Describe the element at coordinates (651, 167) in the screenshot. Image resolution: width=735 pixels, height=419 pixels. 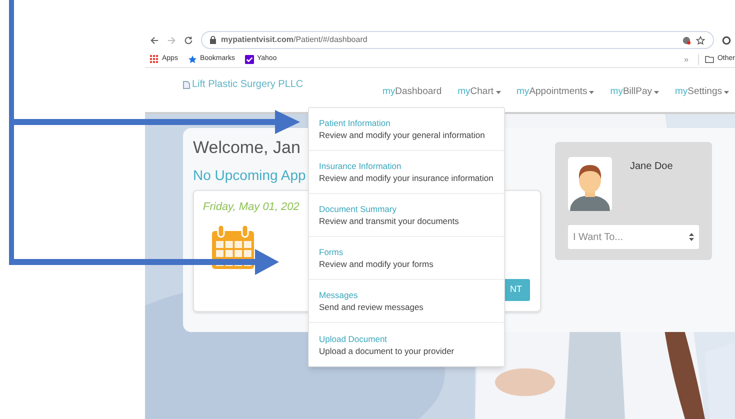
I see `patient-name: Jane Doe` at that location.